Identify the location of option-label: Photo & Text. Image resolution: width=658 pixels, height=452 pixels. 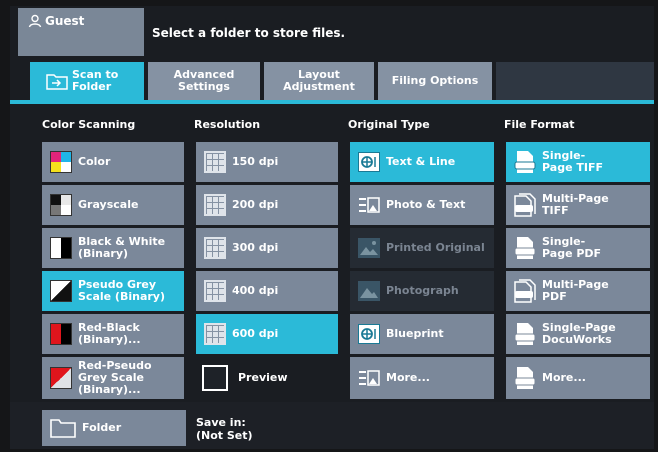
(426, 204).